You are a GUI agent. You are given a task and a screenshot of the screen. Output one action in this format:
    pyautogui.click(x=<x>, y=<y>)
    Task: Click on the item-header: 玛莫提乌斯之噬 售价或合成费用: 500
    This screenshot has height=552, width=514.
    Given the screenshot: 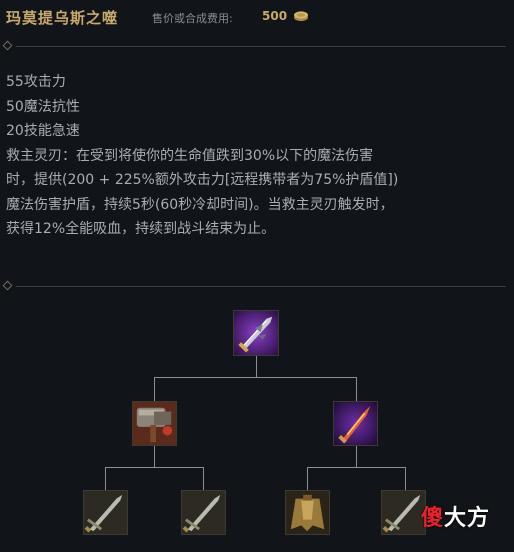 What is the action you would take?
    pyautogui.click(x=257, y=17)
    